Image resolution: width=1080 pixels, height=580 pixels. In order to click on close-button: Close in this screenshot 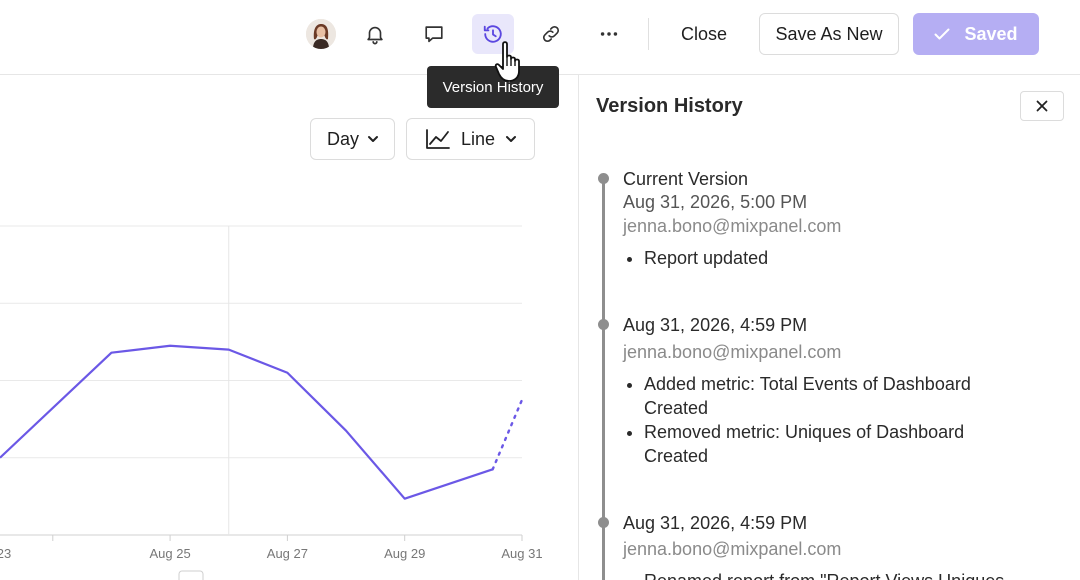, I will do `click(704, 34)`.